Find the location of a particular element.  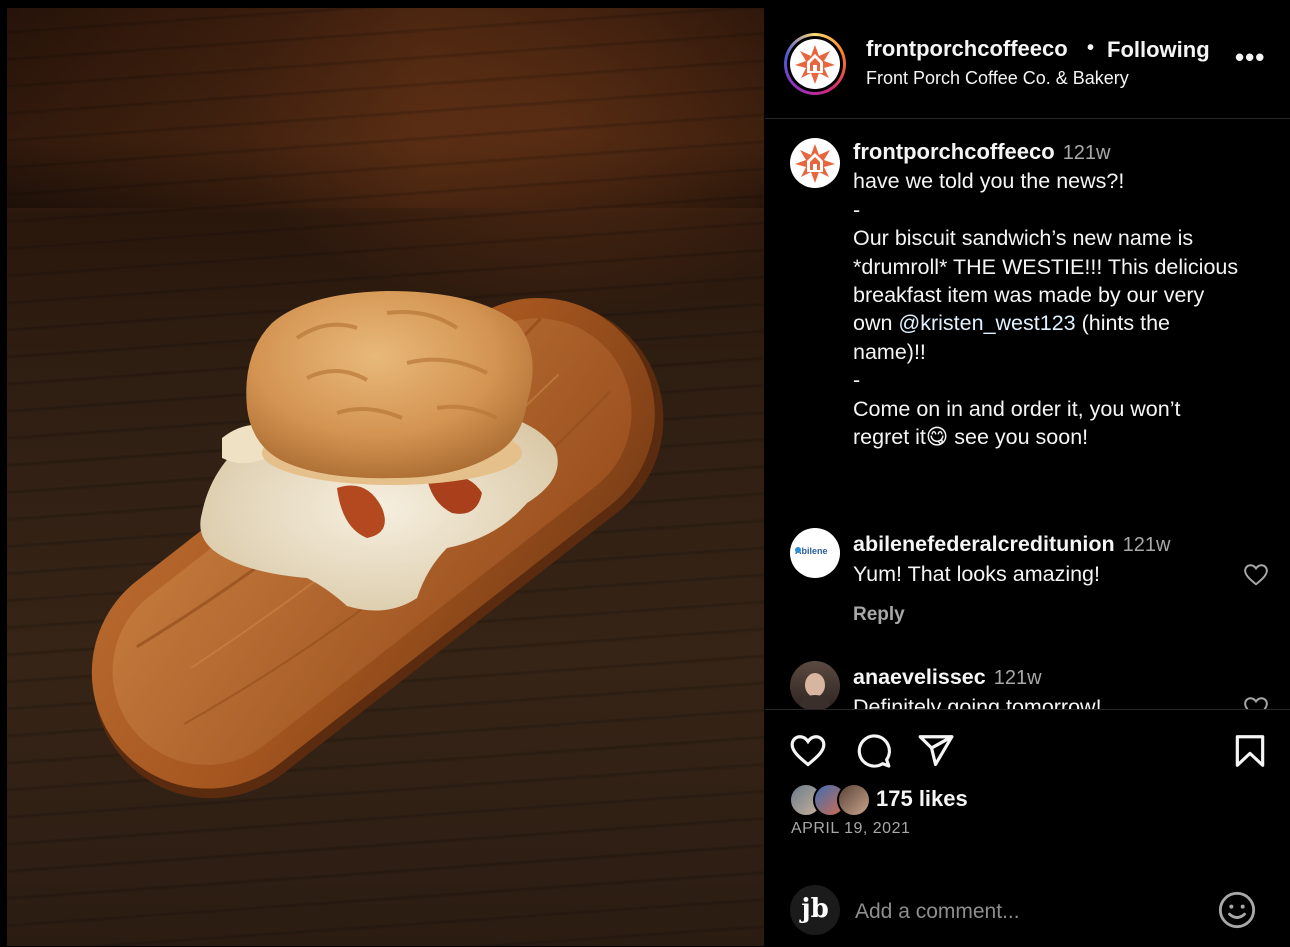

comment-username: abilenefederalcreditunion is located at coordinates (984, 544).